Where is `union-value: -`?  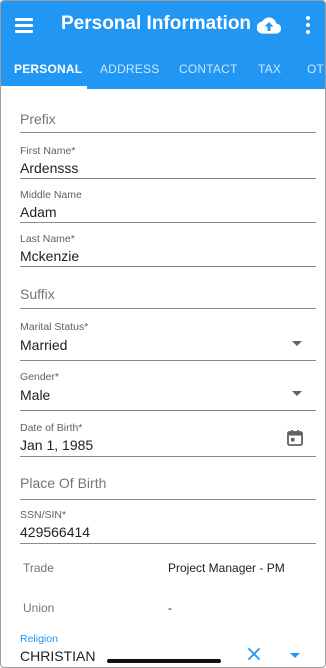
union-value: - is located at coordinates (170, 608).